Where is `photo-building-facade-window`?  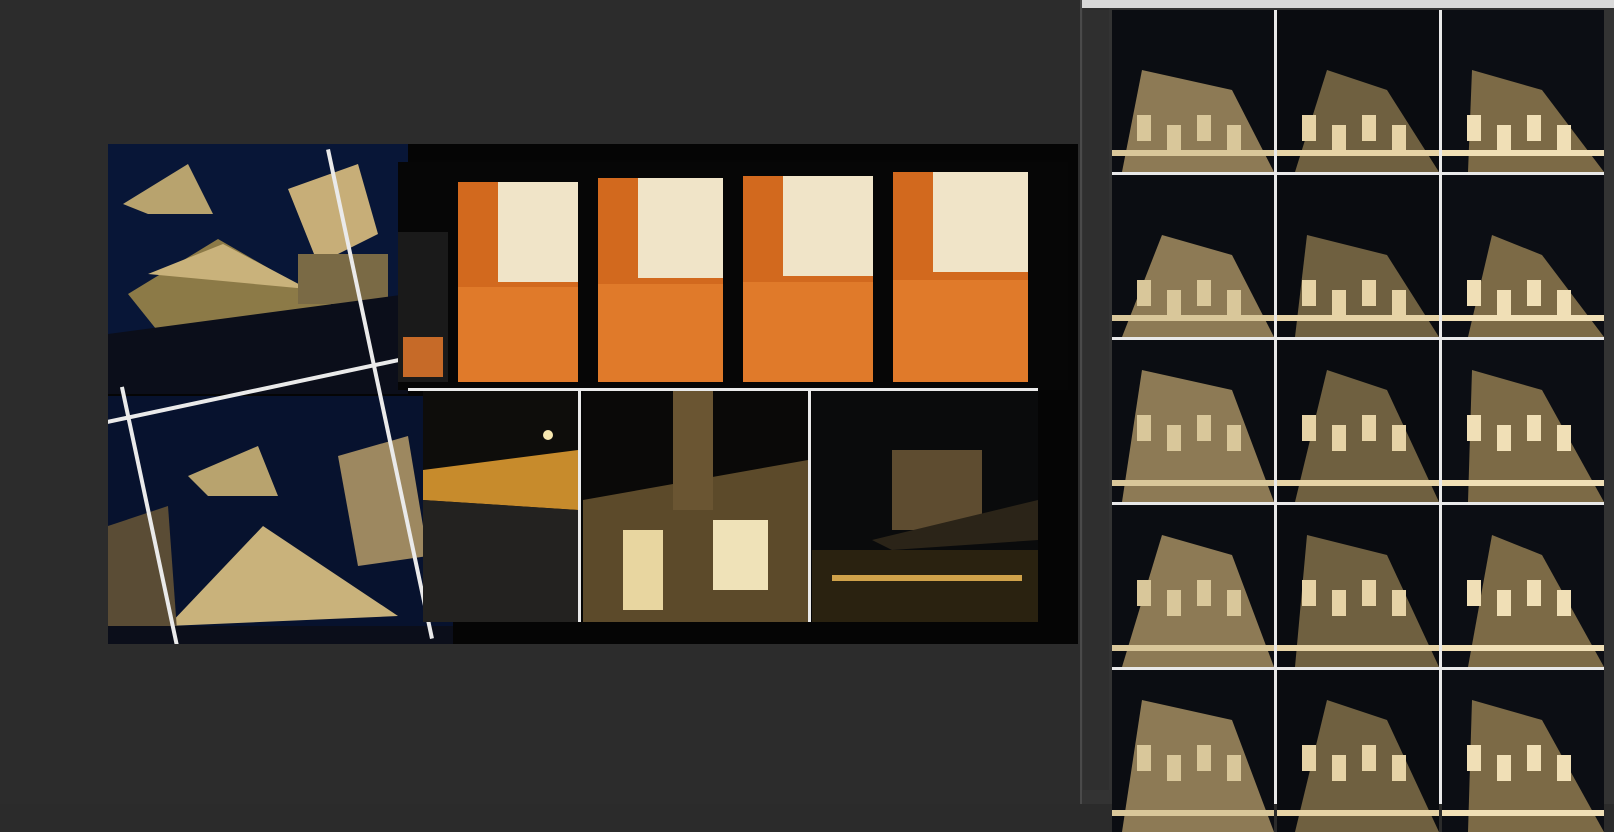
photo-building-facade-window is located at coordinates (695, 506).